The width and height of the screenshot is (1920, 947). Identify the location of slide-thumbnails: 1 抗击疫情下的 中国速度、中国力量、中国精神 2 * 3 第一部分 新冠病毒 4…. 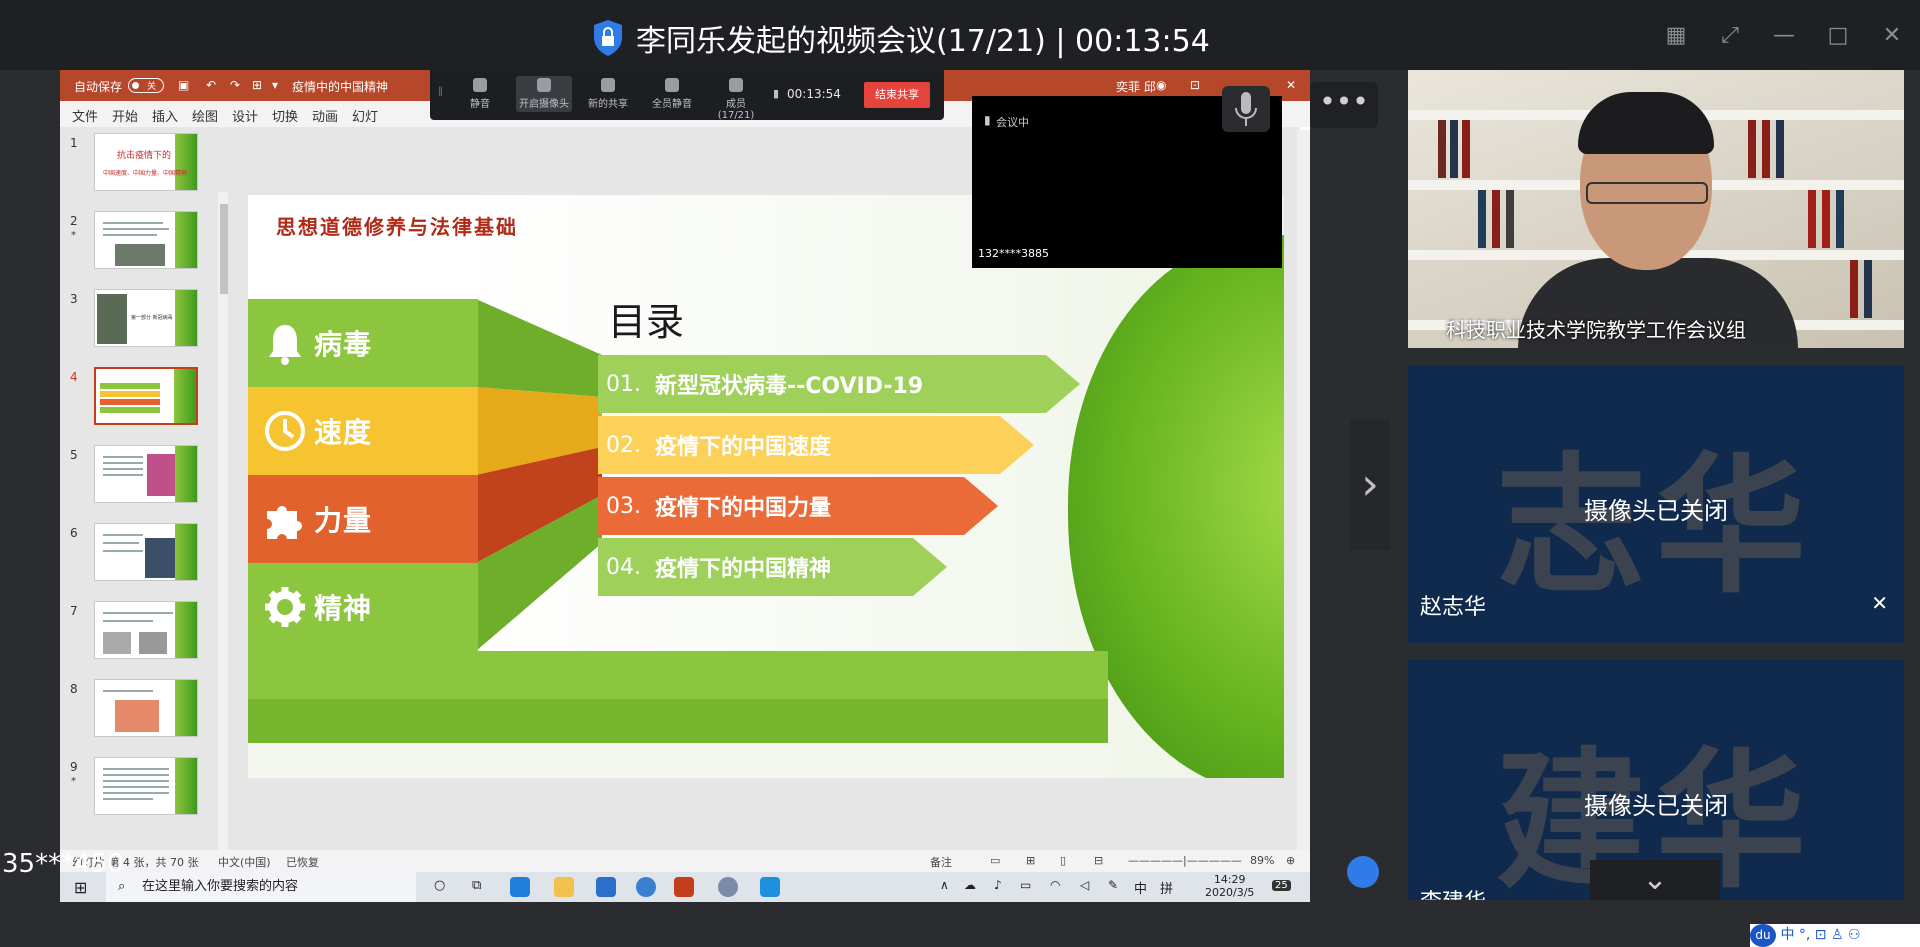
(145, 512).